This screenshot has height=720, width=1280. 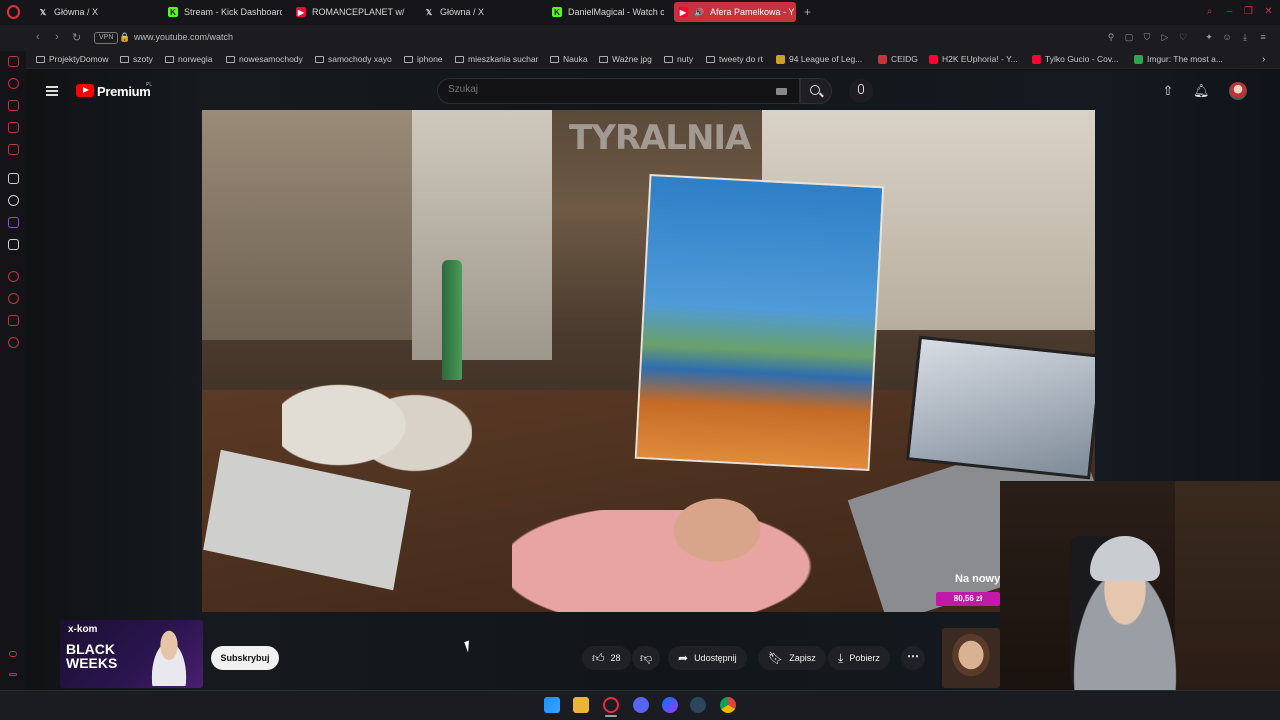 What do you see at coordinates (715, 658) in the screenshot?
I see `share-label: Udostępnij` at bounding box center [715, 658].